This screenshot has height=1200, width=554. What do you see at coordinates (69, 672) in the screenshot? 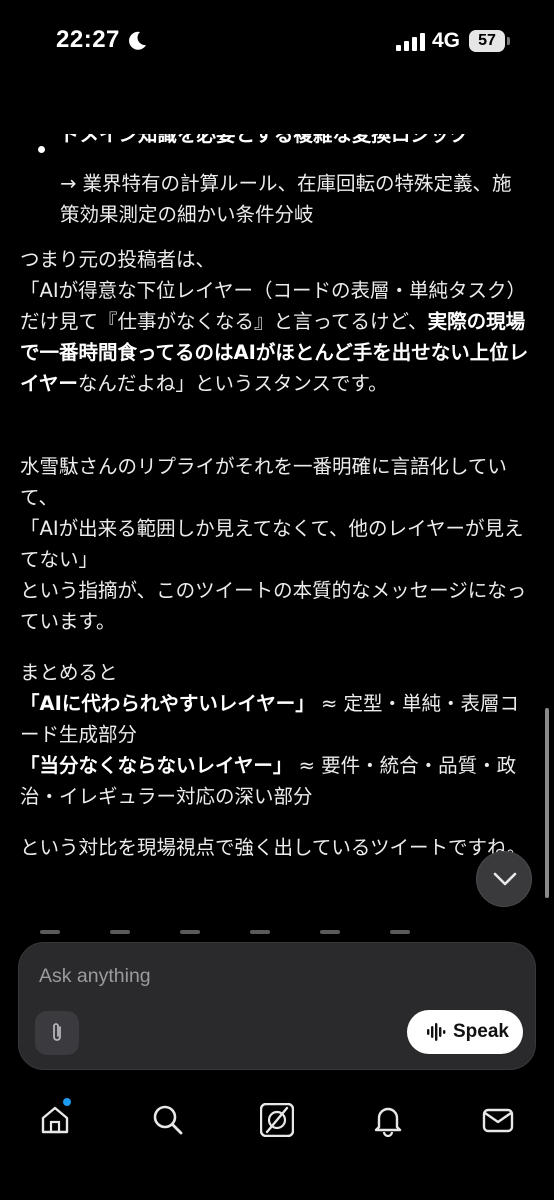
I see `conclusion-intro: まとめると` at bounding box center [69, 672].